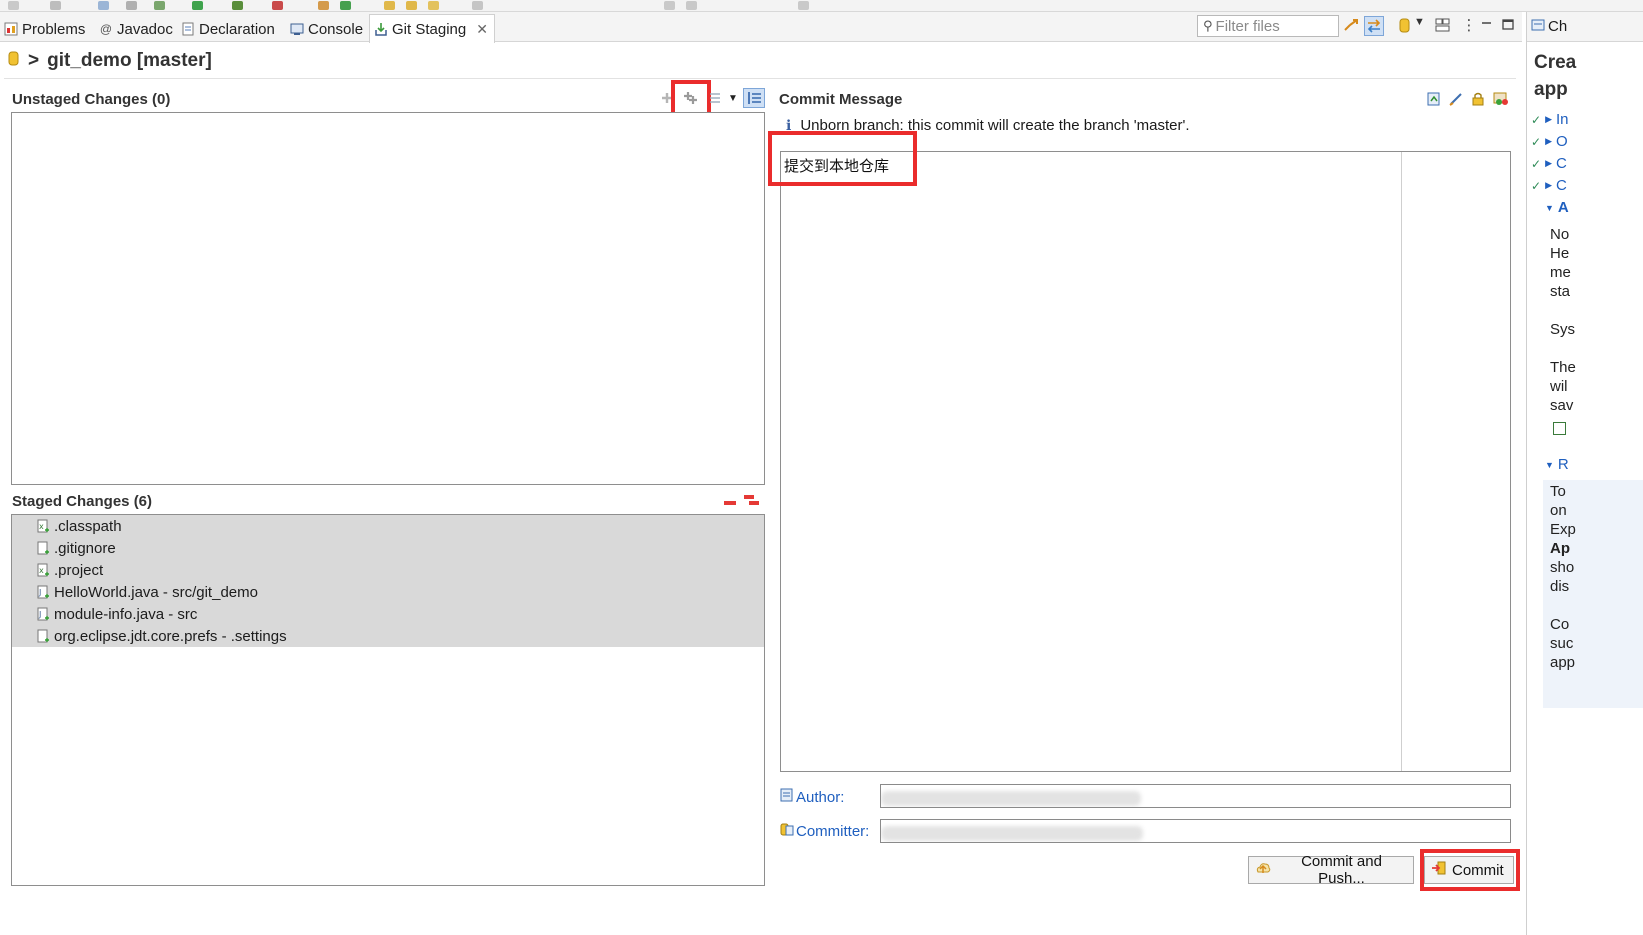 The width and height of the screenshot is (1643, 935). I want to click on sort-icon, so click(754, 98).